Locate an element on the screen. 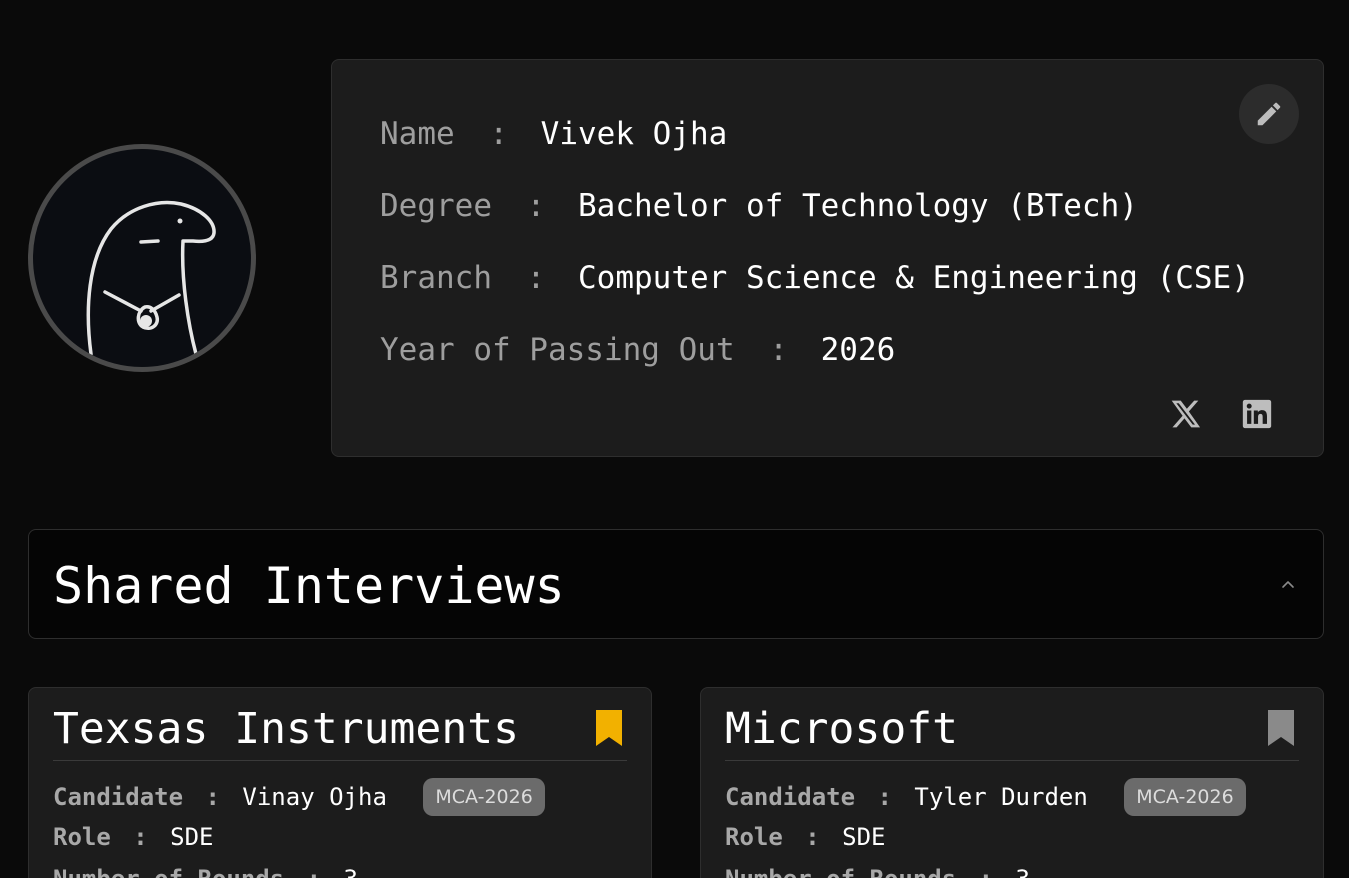 This screenshot has width=1349, height=878. shared-interviews-title: Shared Interviews is located at coordinates (309, 586).